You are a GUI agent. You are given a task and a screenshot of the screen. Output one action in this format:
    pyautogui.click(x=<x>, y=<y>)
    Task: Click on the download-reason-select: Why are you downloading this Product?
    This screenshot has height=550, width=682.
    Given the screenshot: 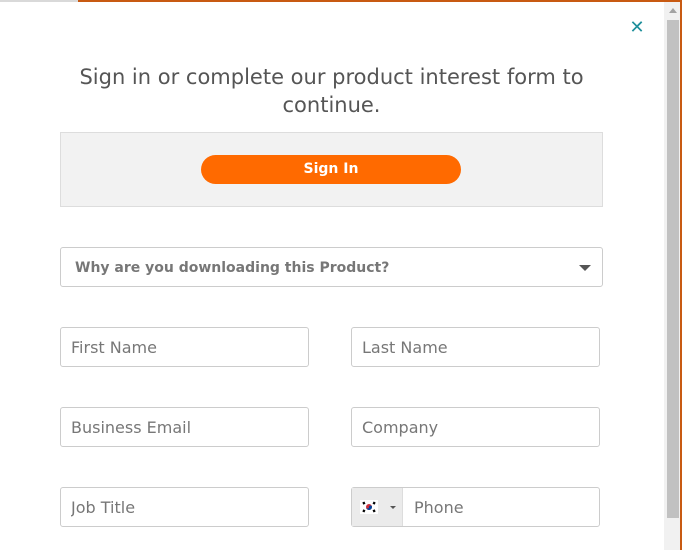 What is the action you would take?
    pyautogui.click(x=331, y=267)
    